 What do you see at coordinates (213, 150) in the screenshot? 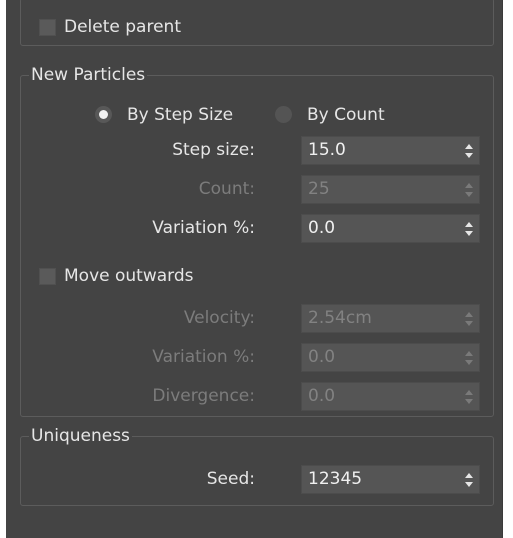
I see `step-size-label: Step size:` at bounding box center [213, 150].